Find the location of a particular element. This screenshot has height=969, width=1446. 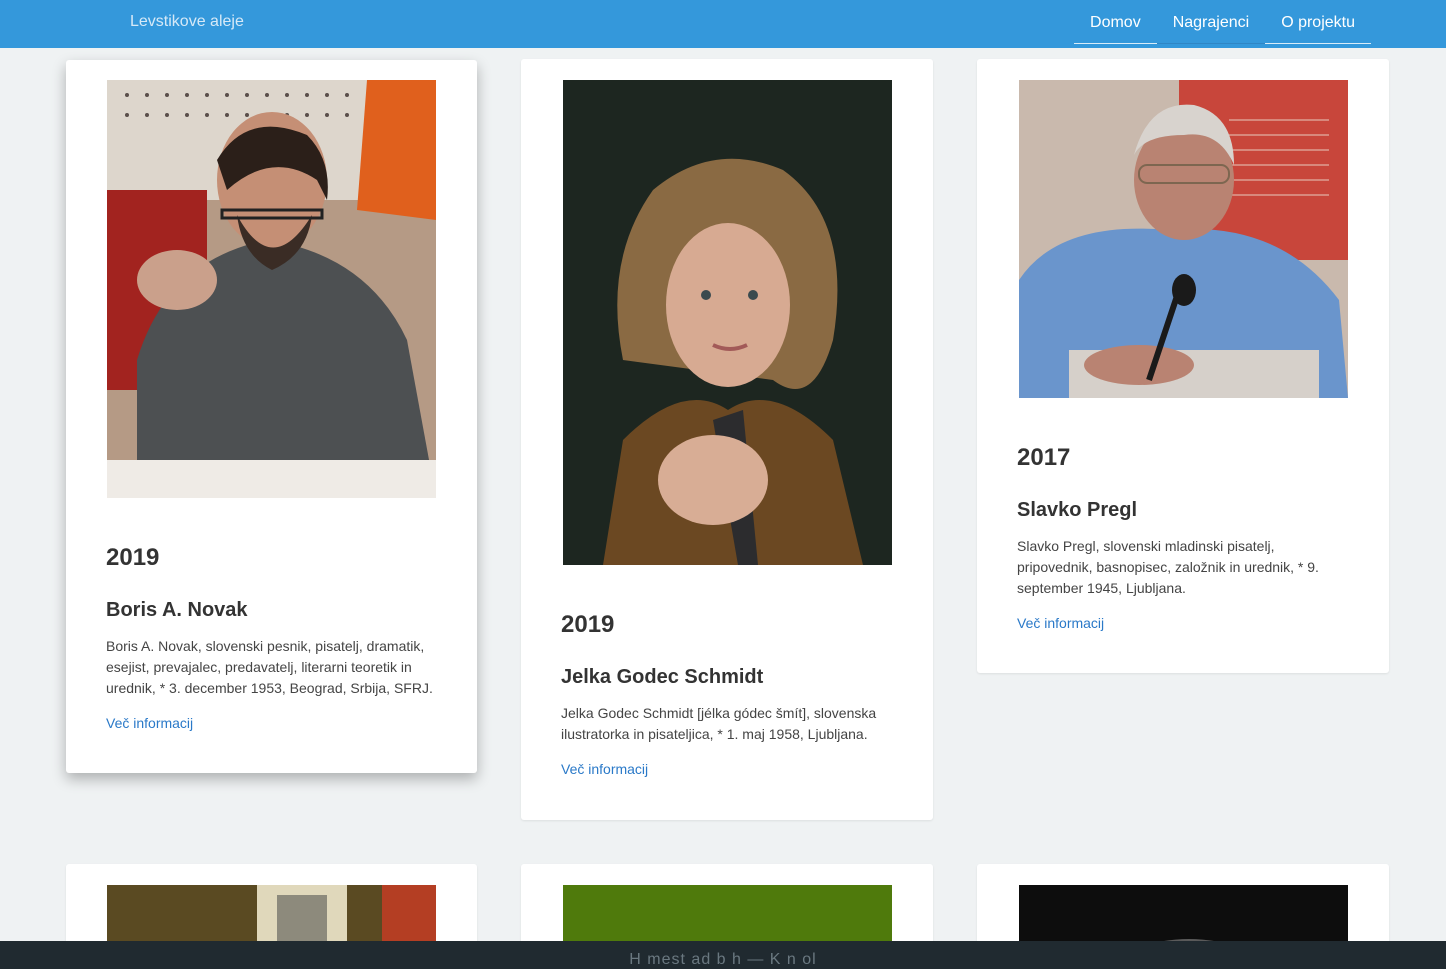

nav-link-home: Domov is located at coordinates (1115, 22).